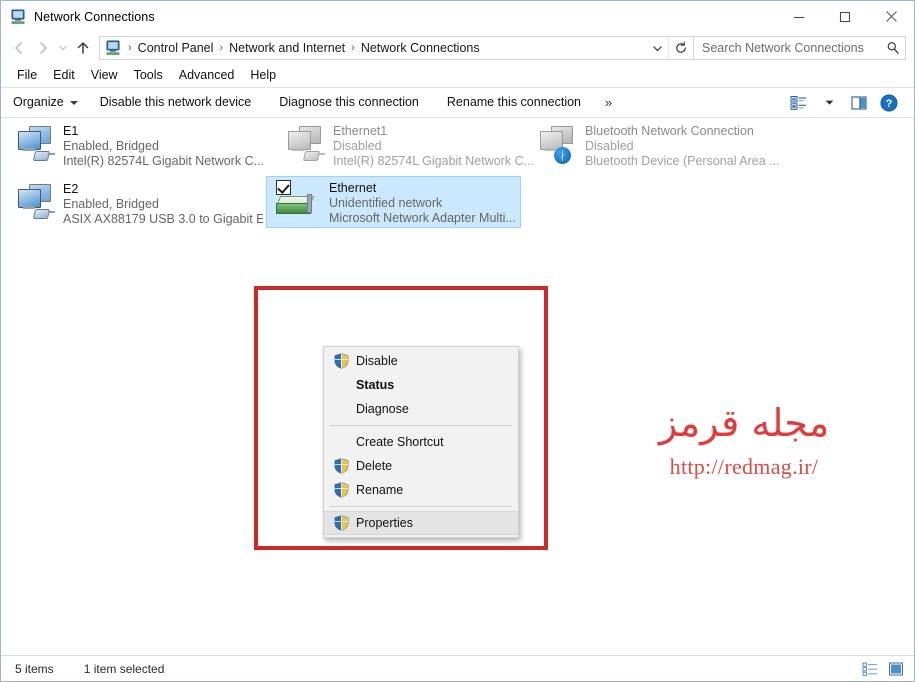 The width and height of the screenshot is (915, 682). What do you see at coordinates (384, 523) in the screenshot?
I see `context-menu-label: Properties` at bounding box center [384, 523].